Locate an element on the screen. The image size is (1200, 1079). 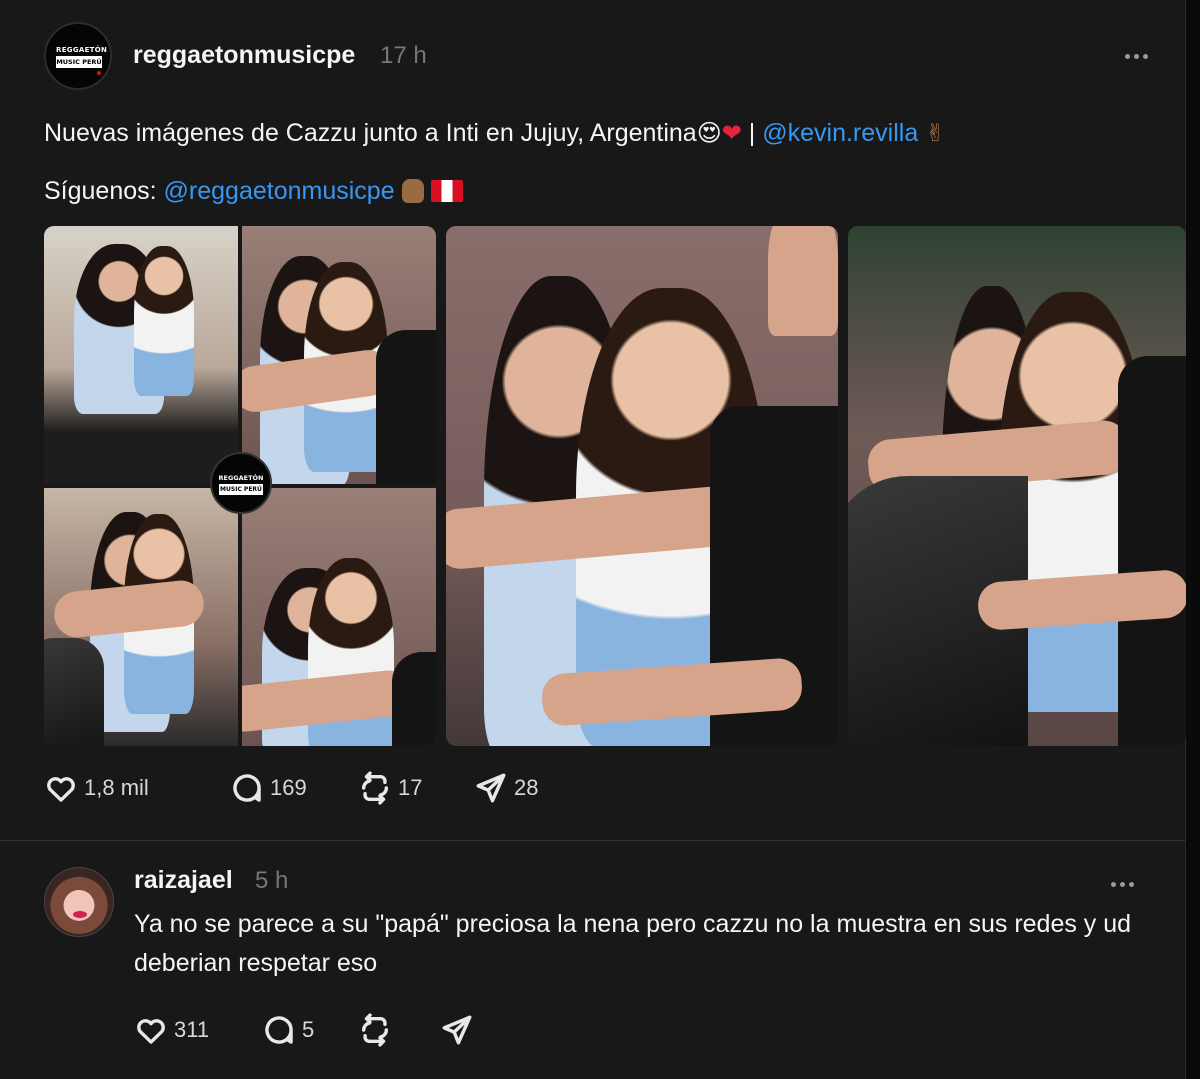
reply-reply-button: 5 is located at coordinates (310, 1030).